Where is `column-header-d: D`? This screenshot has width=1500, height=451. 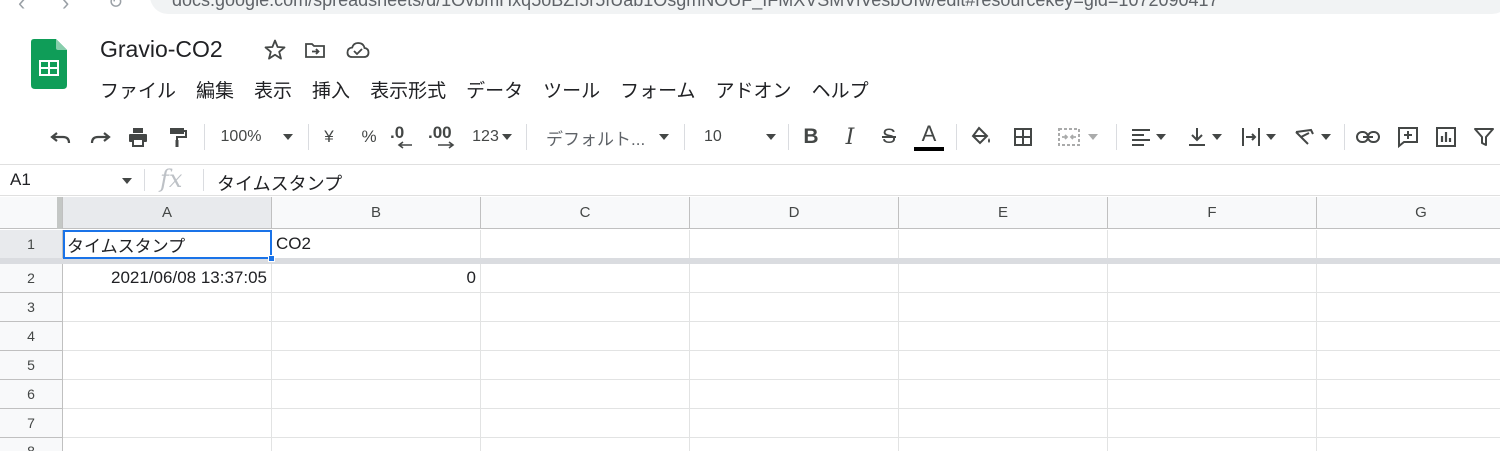 column-header-d: D is located at coordinates (794, 213).